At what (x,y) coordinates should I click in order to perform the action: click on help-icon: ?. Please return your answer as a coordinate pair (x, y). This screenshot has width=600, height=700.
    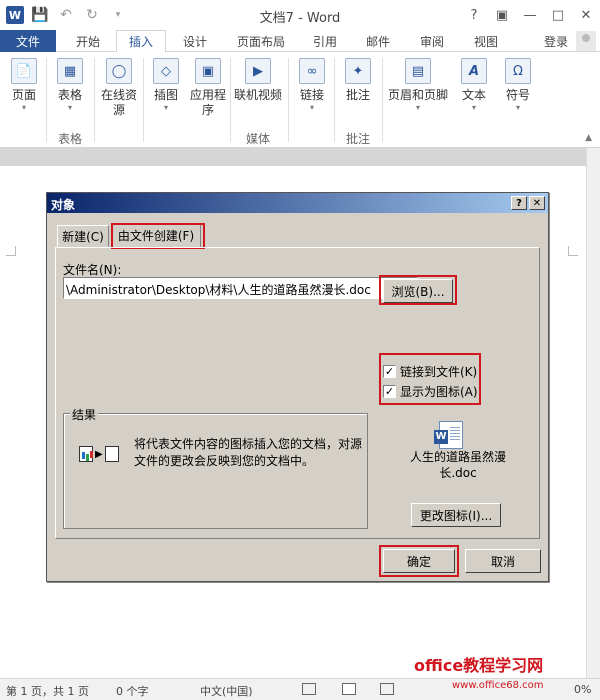
    Looking at the image, I should click on (474, 15).